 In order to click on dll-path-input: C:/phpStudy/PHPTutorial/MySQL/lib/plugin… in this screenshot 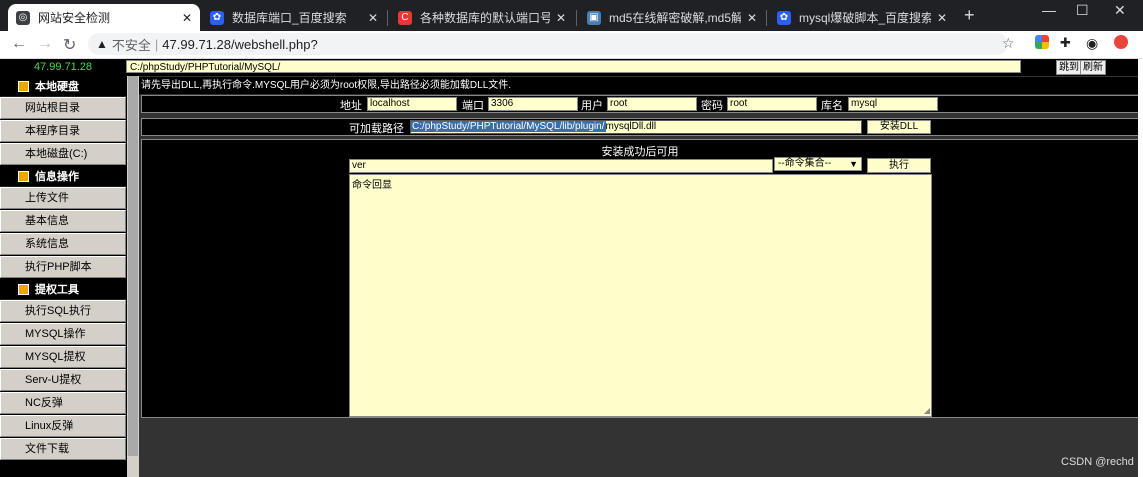, I will do `click(636, 127)`.